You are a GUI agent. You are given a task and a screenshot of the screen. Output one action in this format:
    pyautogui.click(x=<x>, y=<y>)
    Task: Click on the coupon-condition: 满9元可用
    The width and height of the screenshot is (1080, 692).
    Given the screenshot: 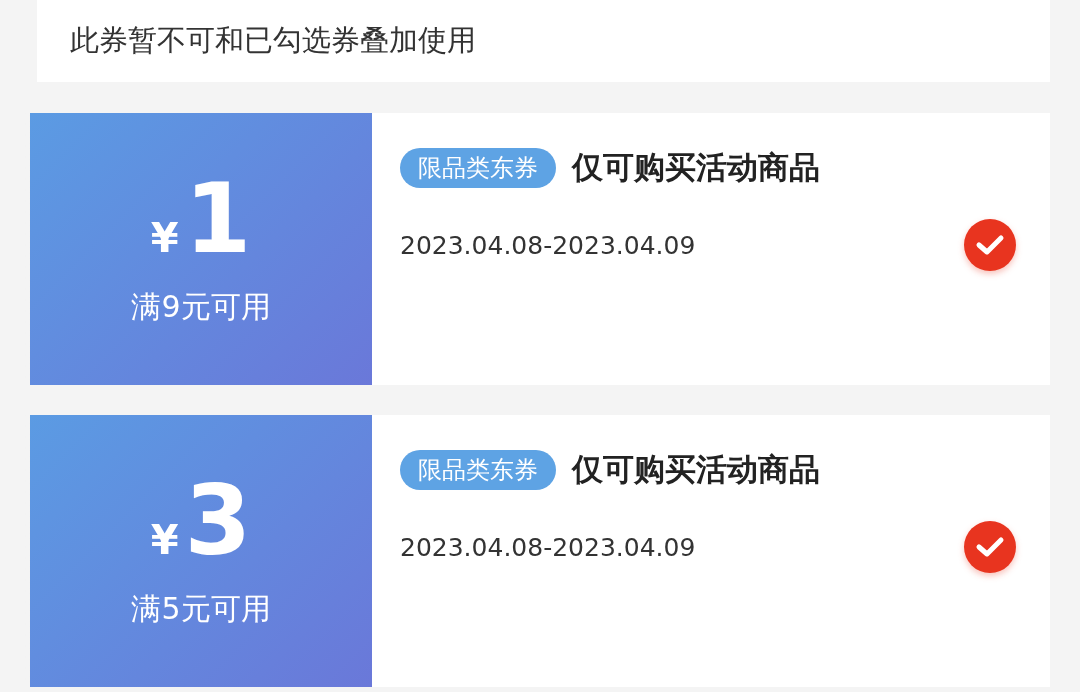 What is the action you would take?
    pyautogui.click(x=201, y=306)
    